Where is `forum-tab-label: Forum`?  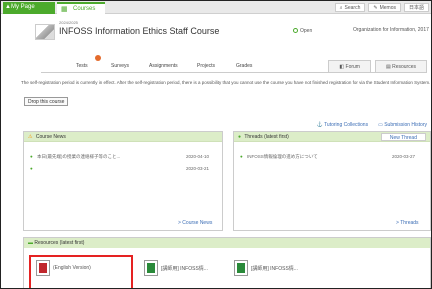
forum-tab-label: Forum is located at coordinates (352, 67).